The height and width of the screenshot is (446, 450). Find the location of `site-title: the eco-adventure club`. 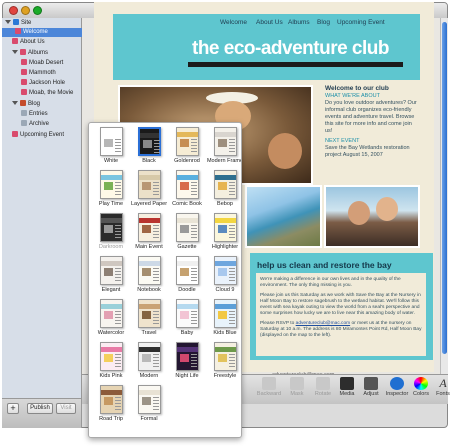

site-title: the eco-adventure club is located at coordinates (291, 49).